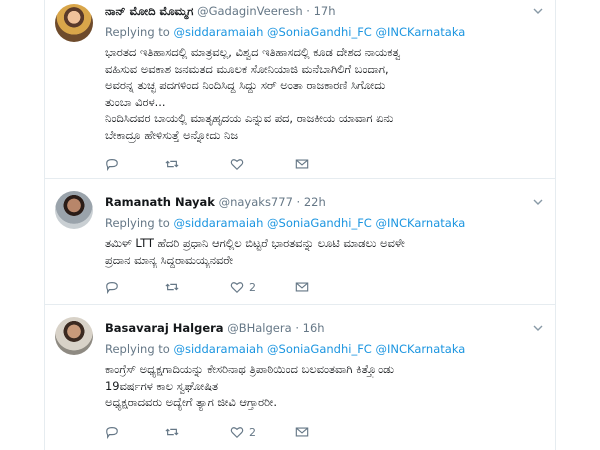 Image resolution: width=600 pixels, height=450 pixels. I want to click on tweet-header: Basavaraj Halgera @BHalgera · 16h, so click(215, 328).